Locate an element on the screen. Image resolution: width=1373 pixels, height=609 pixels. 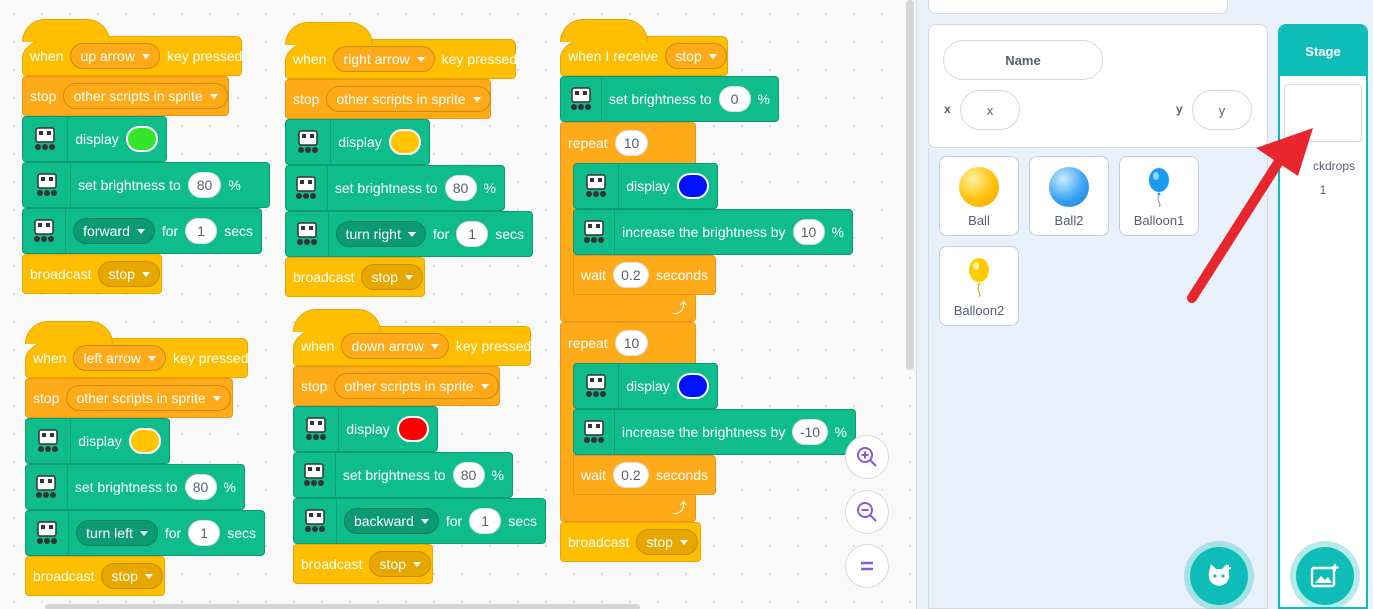
increase-input: 10 is located at coordinates (808, 232).